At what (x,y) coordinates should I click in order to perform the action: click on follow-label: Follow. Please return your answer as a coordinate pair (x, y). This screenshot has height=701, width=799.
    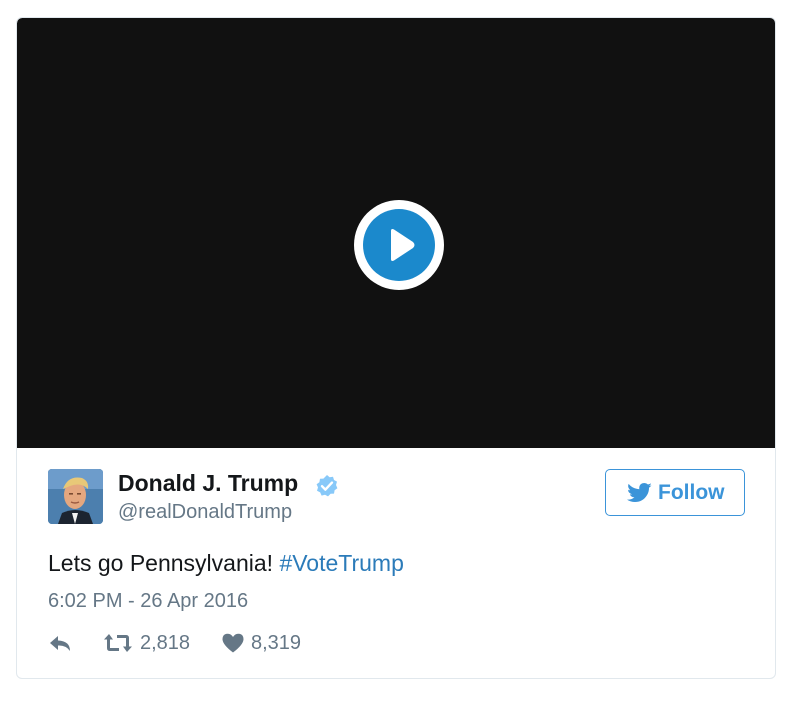
    Looking at the image, I should click on (691, 492).